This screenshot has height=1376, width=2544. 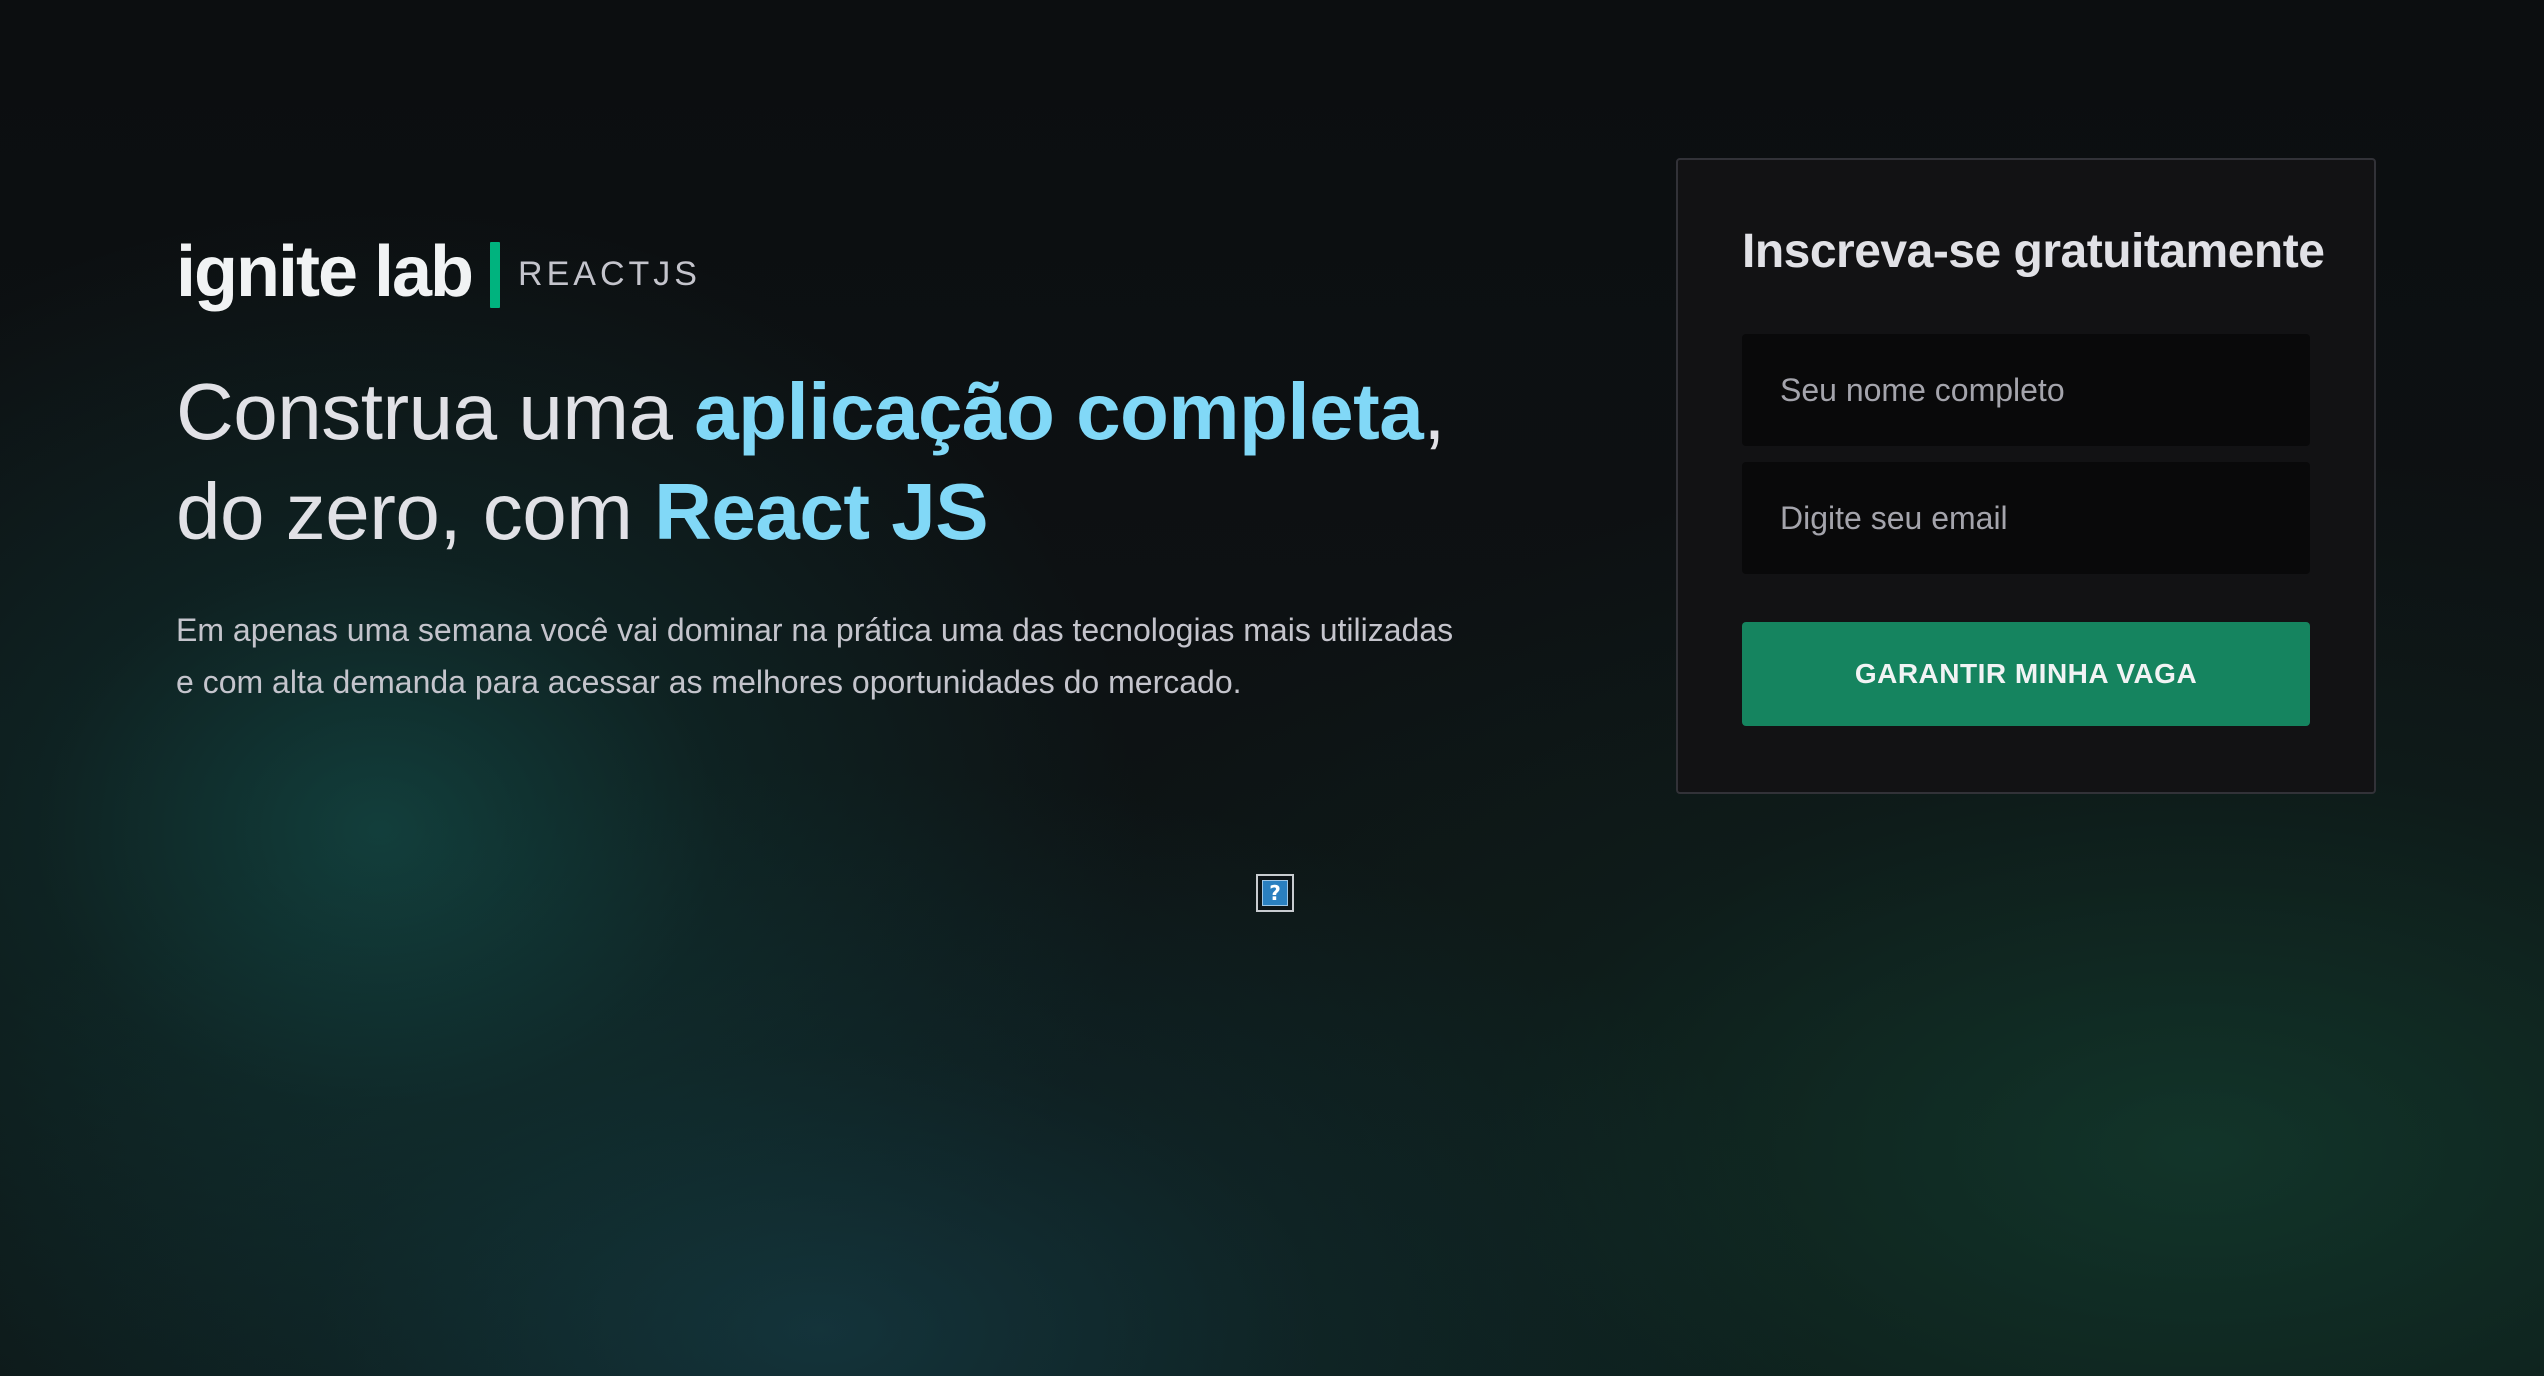 I want to click on headline-highlight-2: React JS, so click(x=821, y=511).